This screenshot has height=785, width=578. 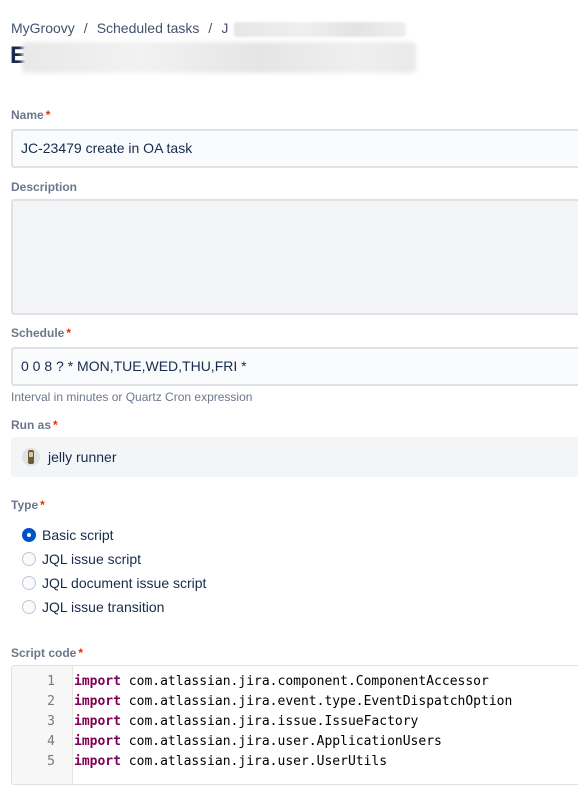 I want to click on breadcrumb: MyGroovy / Scheduled tasks / J, so click(x=209, y=28).